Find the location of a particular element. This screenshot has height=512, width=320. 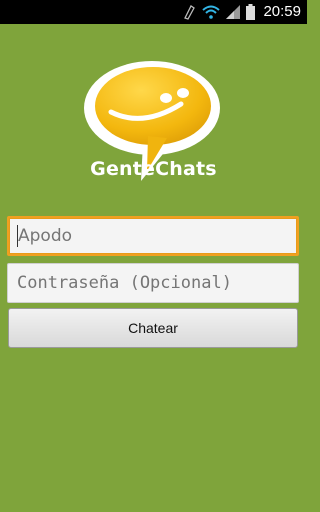

signal-icon is located at coordinates (233, 12).